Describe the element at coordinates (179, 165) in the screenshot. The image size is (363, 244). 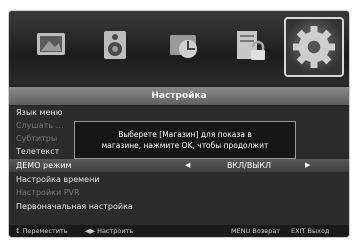
I see `menu-item-demo-mode: ДЕМО режим ◀ ВКЛ/ВЫКЛ ▶` at that location.